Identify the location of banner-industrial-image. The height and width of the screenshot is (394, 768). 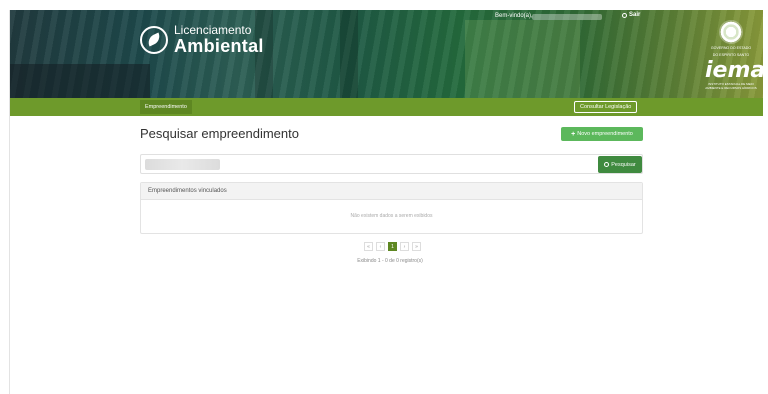
(80, 81).